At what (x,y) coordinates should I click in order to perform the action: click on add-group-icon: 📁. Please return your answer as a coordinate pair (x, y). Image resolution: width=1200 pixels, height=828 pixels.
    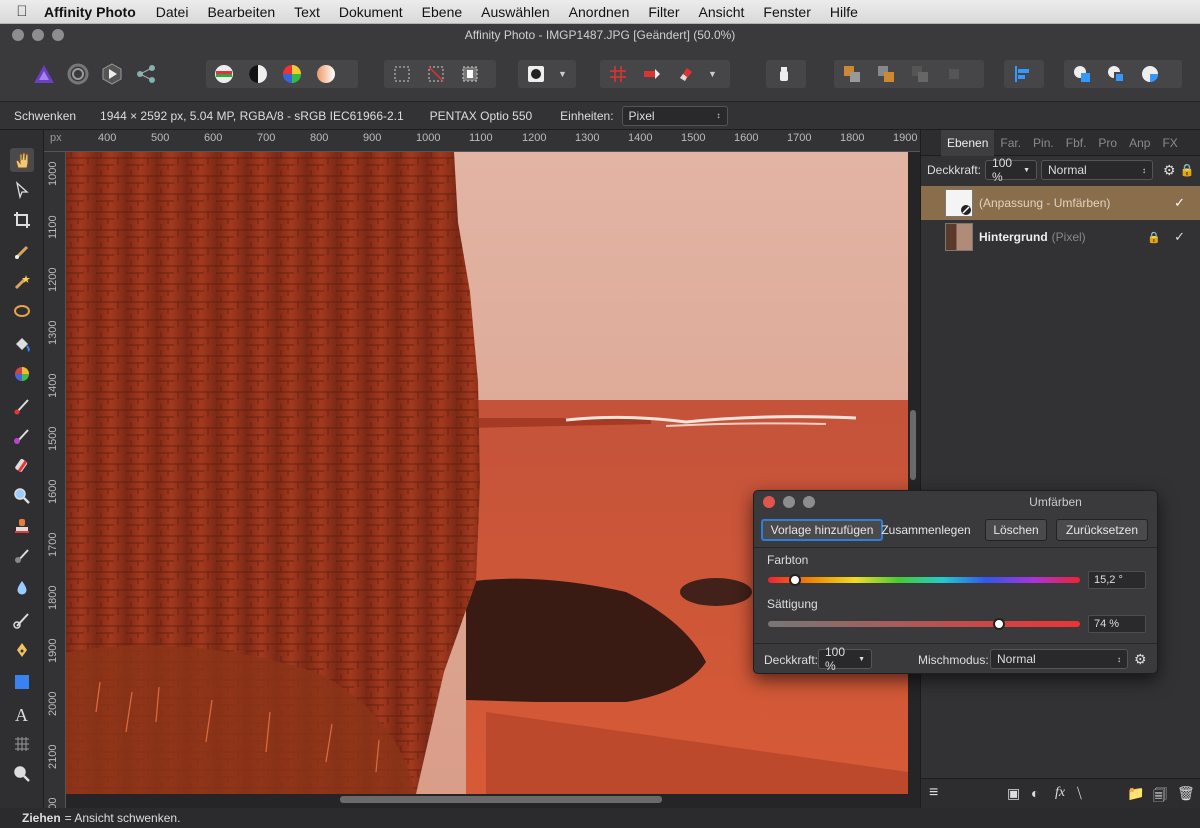
    Looking at the image, I should click on (1135, 793).